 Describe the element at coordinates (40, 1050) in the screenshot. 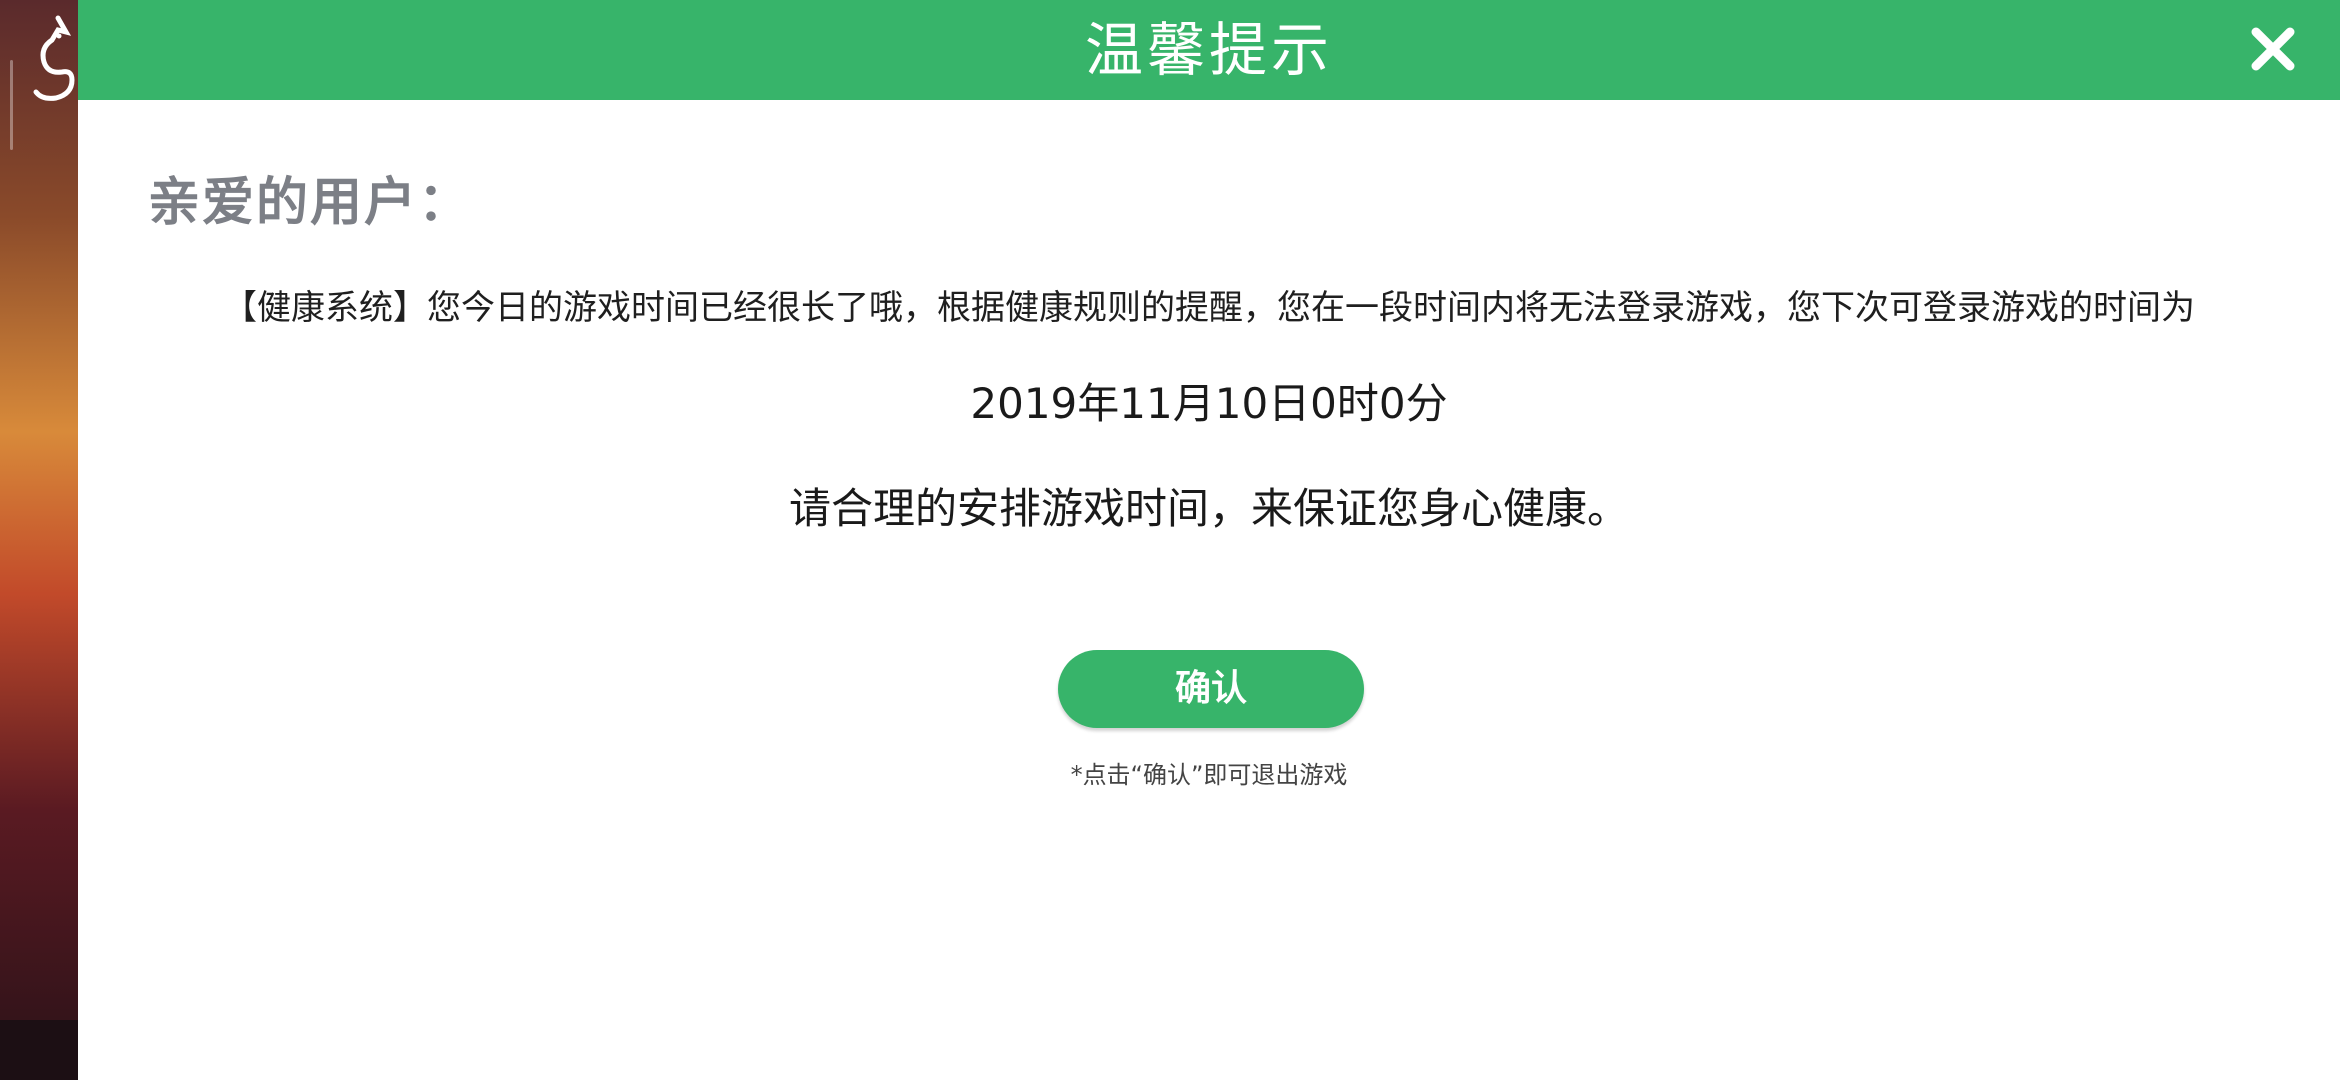

I see `background-bottom` at that location.